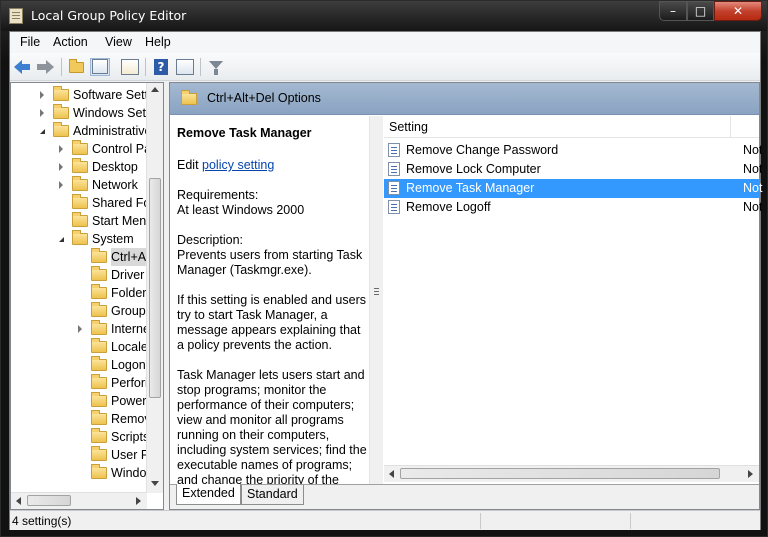  Describe the element at coordinates (77, 67) in the screenshot. I see `up-folder-icon` at that location.